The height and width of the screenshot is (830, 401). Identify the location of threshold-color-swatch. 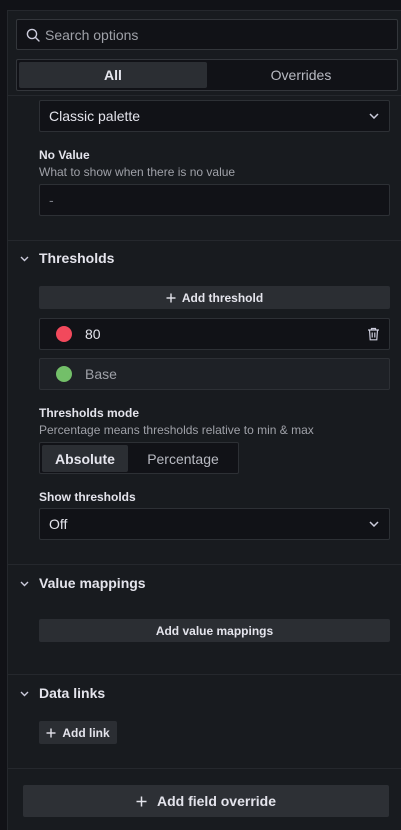
(64, 334).